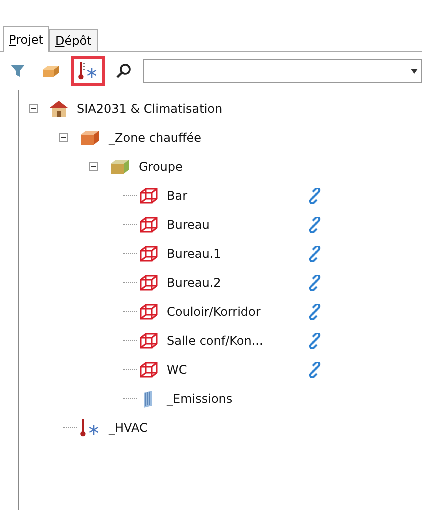 This screenshot has height=510, width=422. I want to click on search-field, so click(282, 71).